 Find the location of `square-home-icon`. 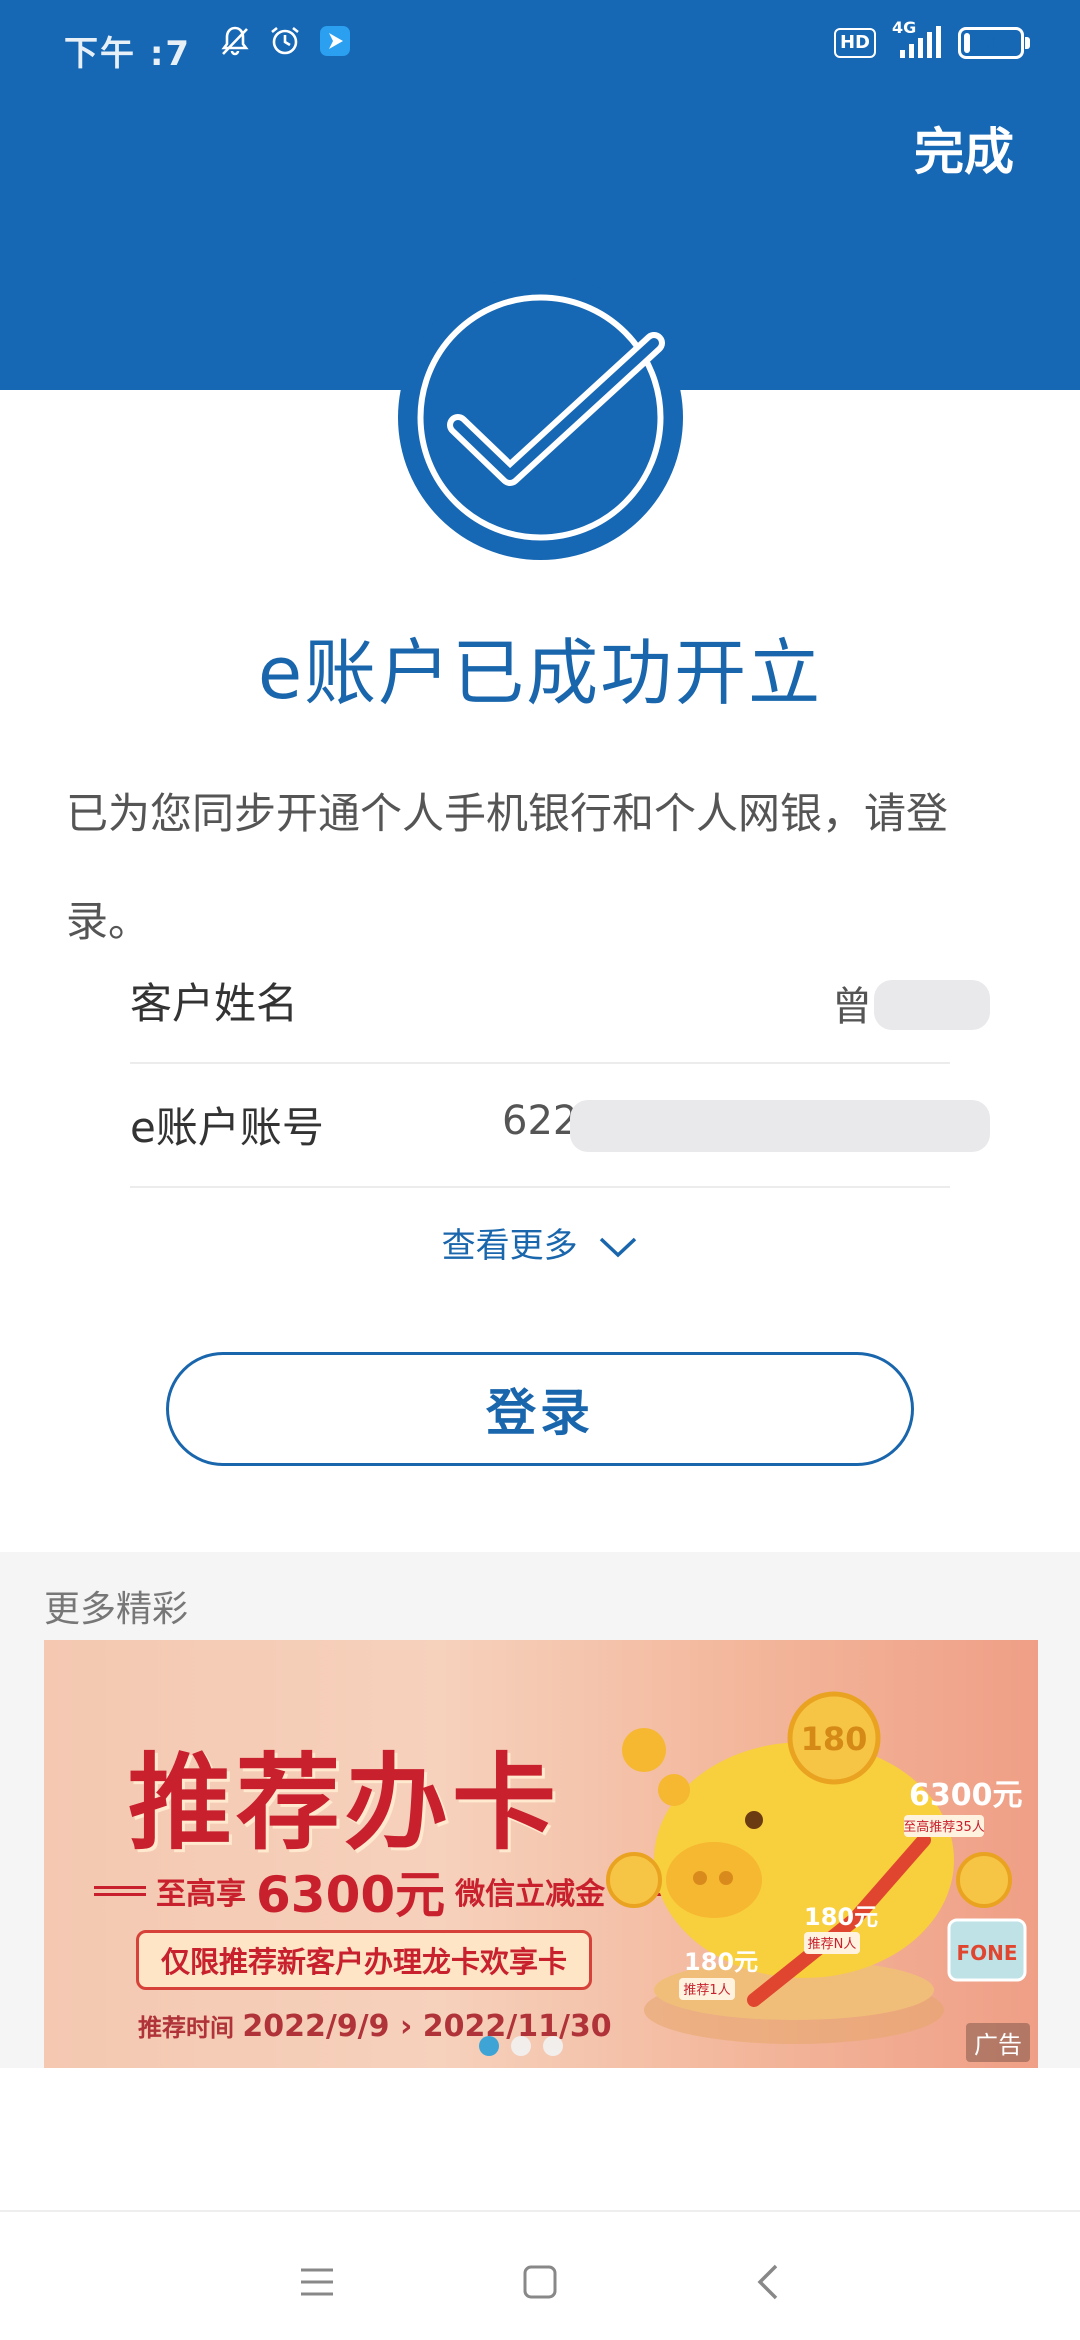

square-home-icon is located at coordinates (540, 2282).